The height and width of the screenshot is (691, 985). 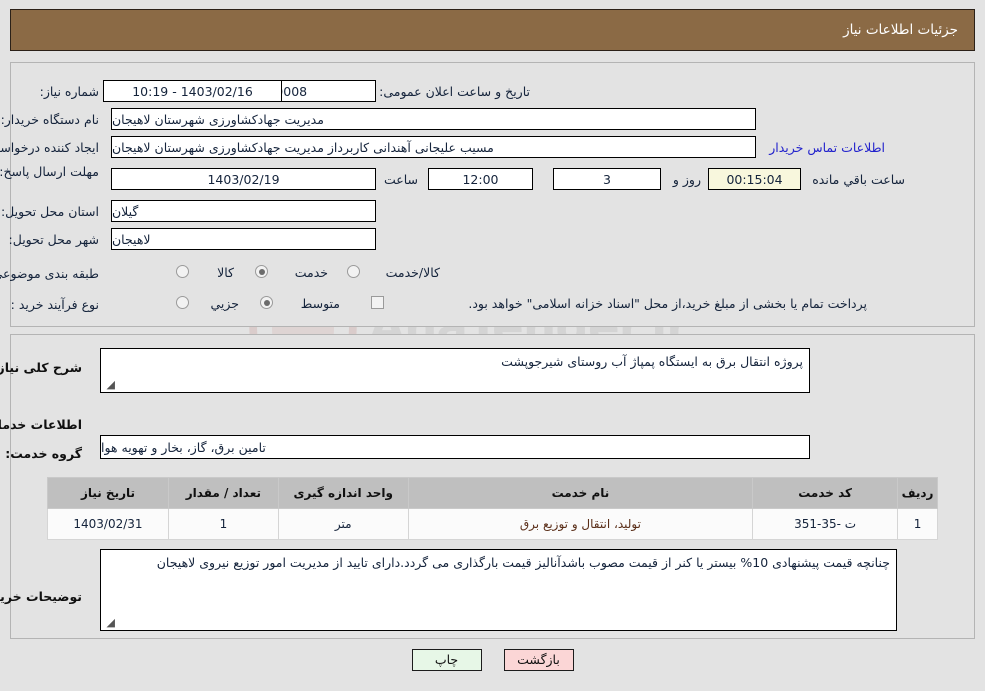 I want to click on service-group-field: تامین برق، گاز، بخار و تهویه هوا, so click(x=455, y=447).